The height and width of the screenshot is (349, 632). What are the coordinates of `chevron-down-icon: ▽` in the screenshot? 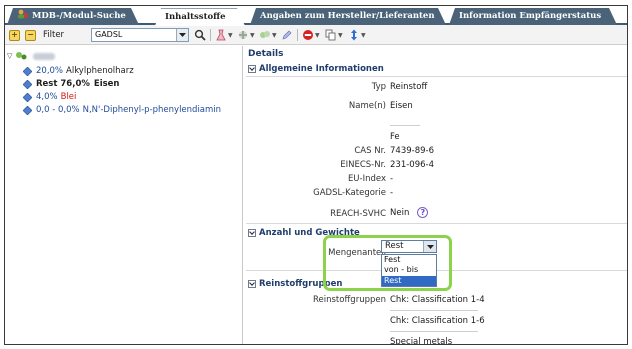 It's located at (9, 56).